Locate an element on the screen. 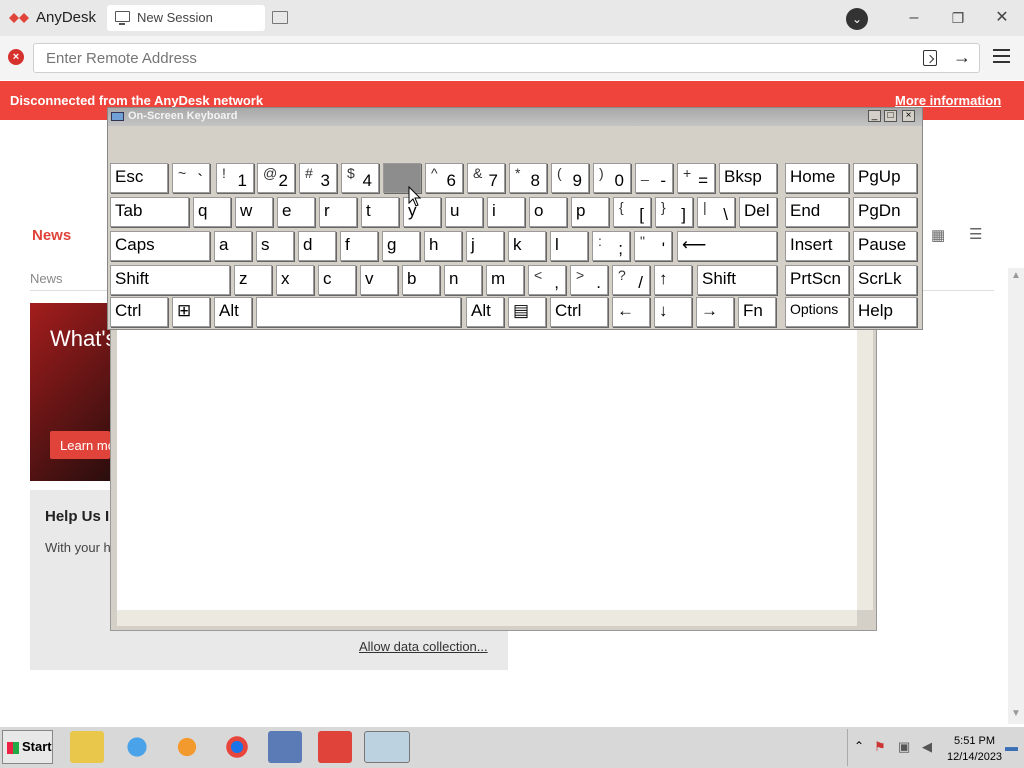  osk-minimize-button: _ is located at coordinates (874, 116).